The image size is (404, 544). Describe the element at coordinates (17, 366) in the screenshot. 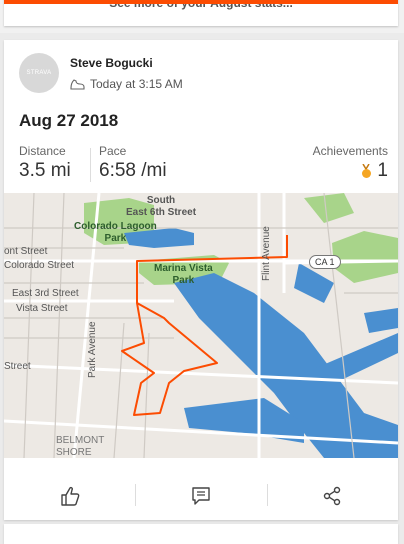

I see `map-label-street: Street` at that location.